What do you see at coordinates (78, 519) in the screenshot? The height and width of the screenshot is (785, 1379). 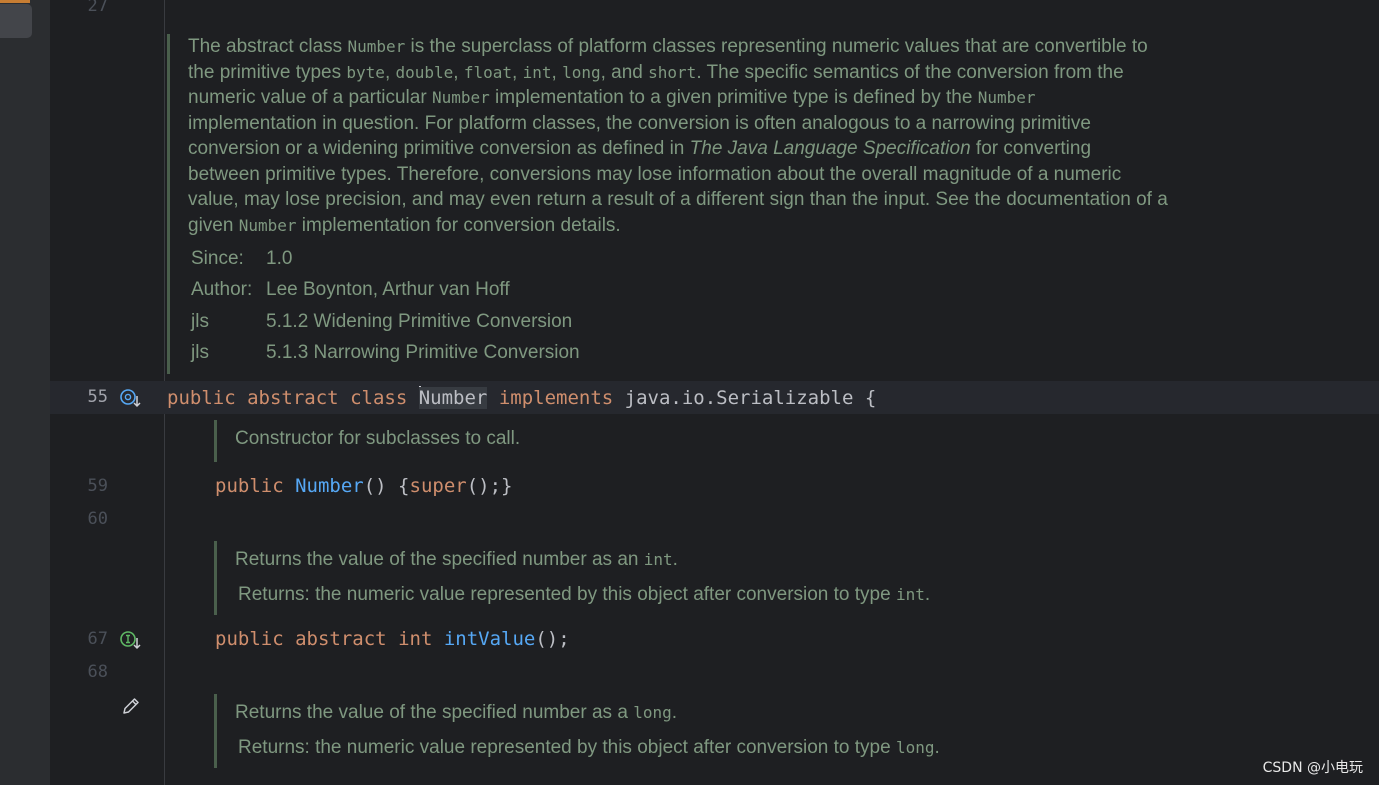 I see `line-number: 60` at bounding box center [78, 519].